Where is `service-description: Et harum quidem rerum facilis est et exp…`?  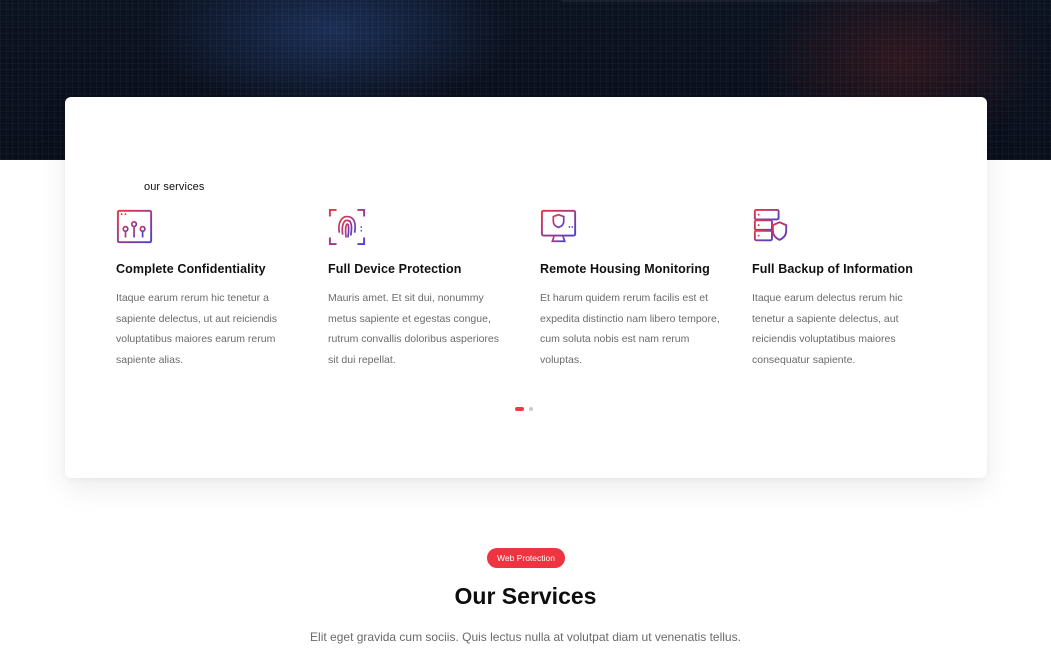
service-description: Et harum quidem rerum facilis est et exp… is located at coordinates (630, 329).